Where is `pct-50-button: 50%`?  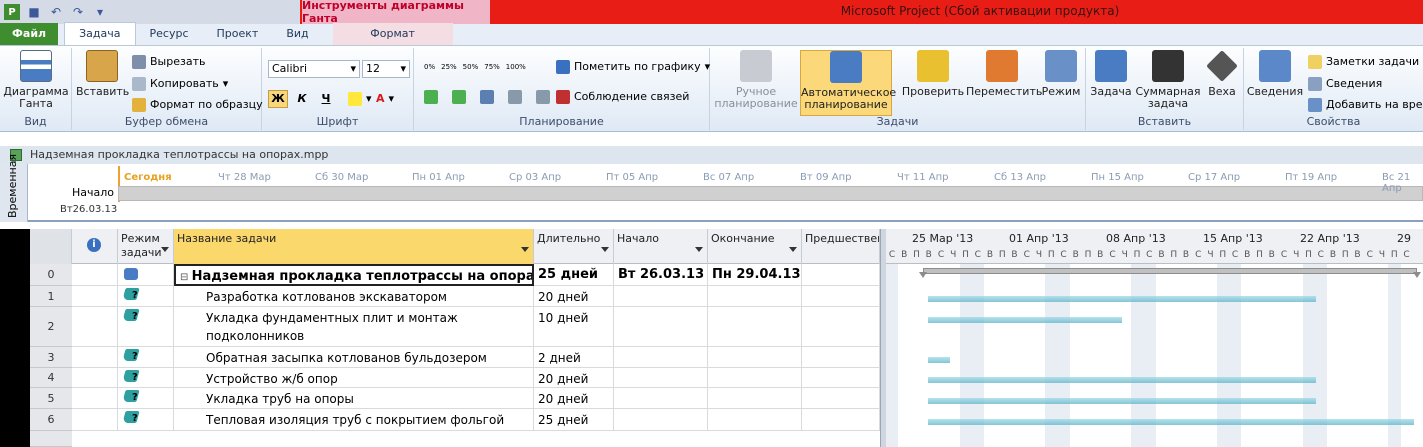 pct-50-button: 50% is located at coordinates (471, 67).